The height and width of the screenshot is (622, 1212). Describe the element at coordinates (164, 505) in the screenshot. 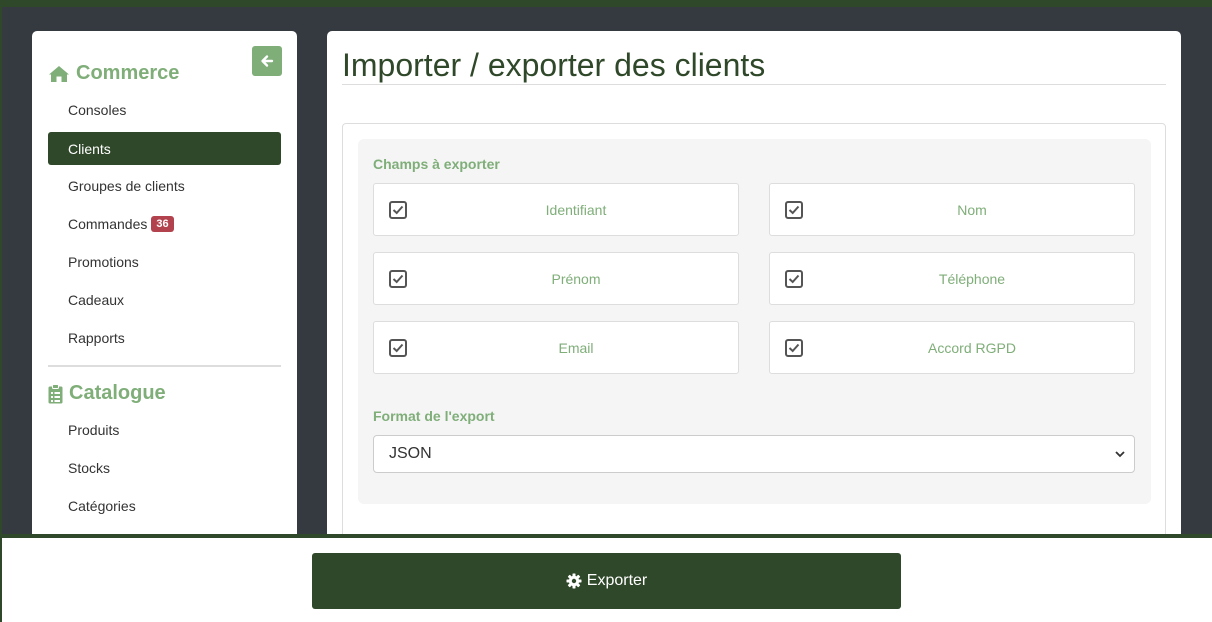

I see `sidebar-item-categories: Catégories` at that location.